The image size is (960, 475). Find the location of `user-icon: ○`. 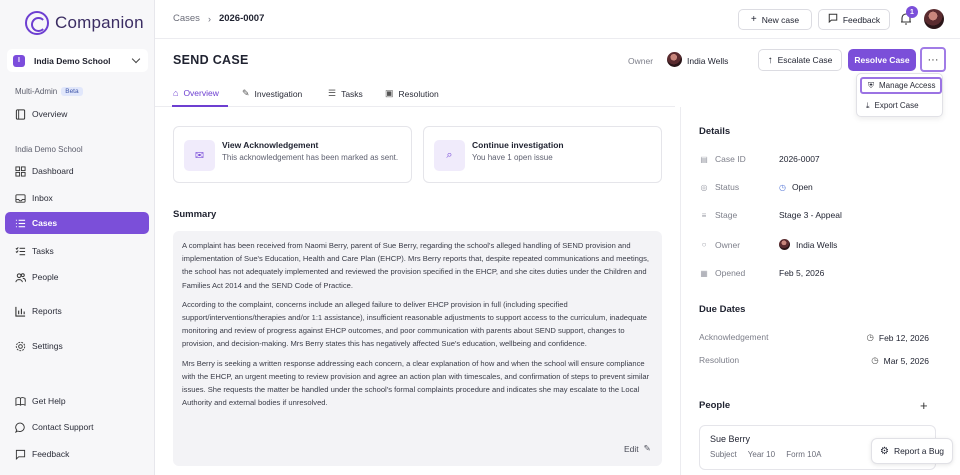

user-icon: ○ is located at coordinates (704, 244).